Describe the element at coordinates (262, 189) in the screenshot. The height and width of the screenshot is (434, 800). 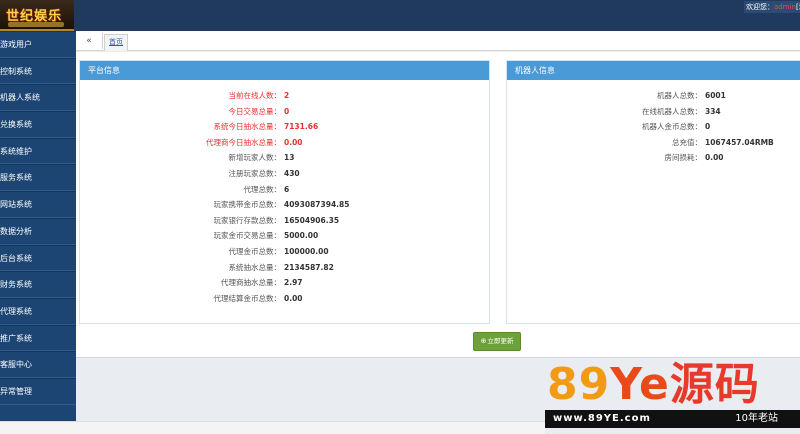
I see `stat-label: 代理总数：` at that location.